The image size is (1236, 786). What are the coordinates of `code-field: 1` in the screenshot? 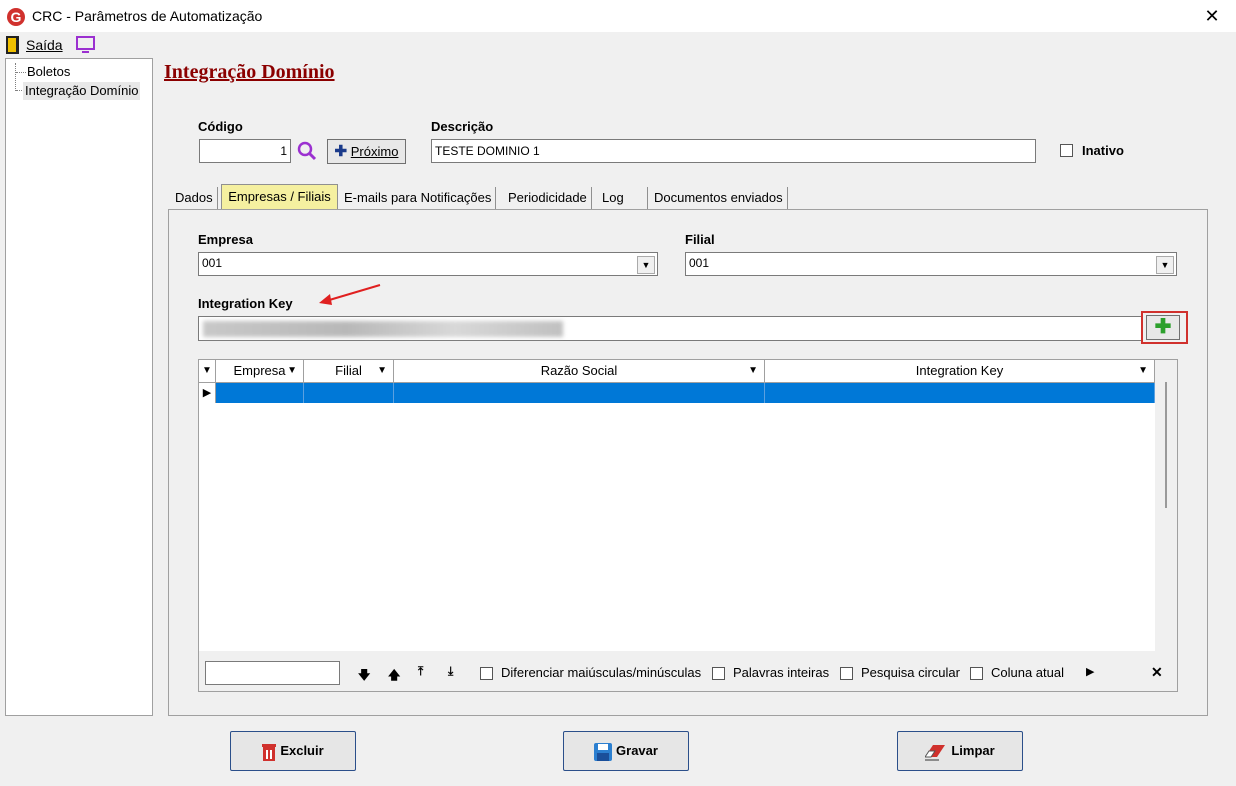 It's located at (245, 151).